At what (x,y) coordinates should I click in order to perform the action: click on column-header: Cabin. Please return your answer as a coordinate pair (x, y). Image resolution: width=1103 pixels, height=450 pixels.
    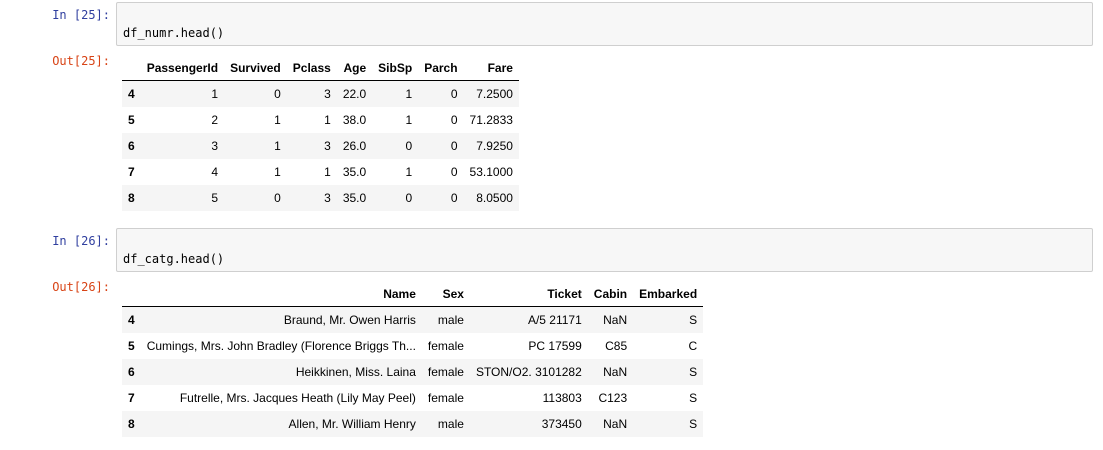
    Looking at the image, I should click on (610, 294).